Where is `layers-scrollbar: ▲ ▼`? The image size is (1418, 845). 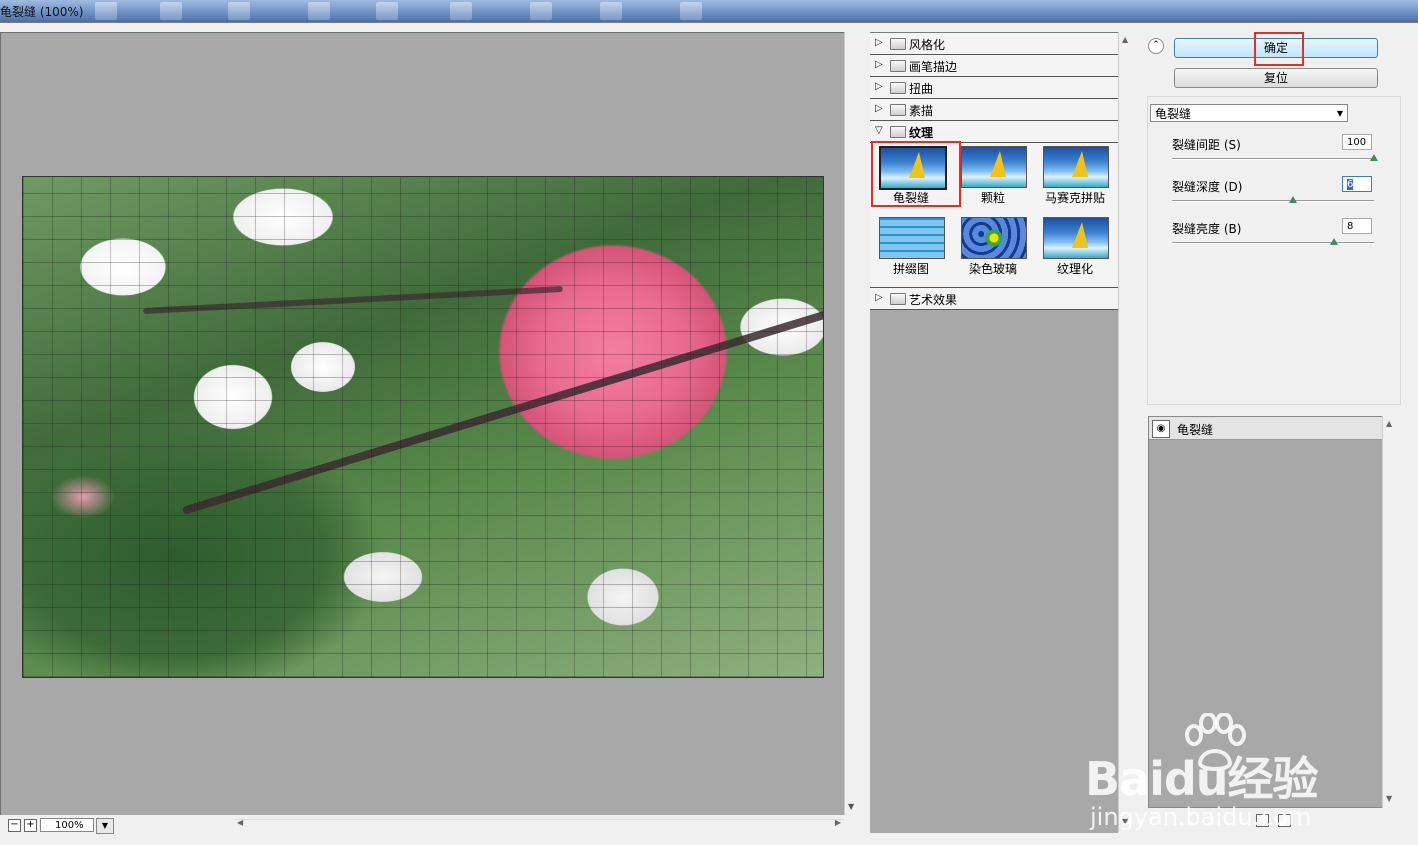
layers-scrollbar: ▲ ▼ is located at coordinates (1389, 612).